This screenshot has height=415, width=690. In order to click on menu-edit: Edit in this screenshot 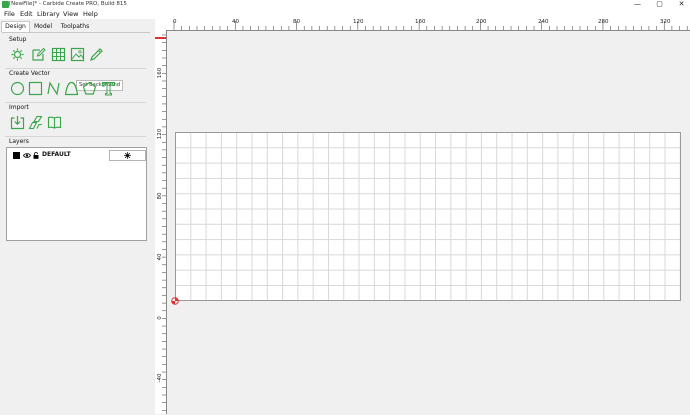, I will do `click(26, 14)`.